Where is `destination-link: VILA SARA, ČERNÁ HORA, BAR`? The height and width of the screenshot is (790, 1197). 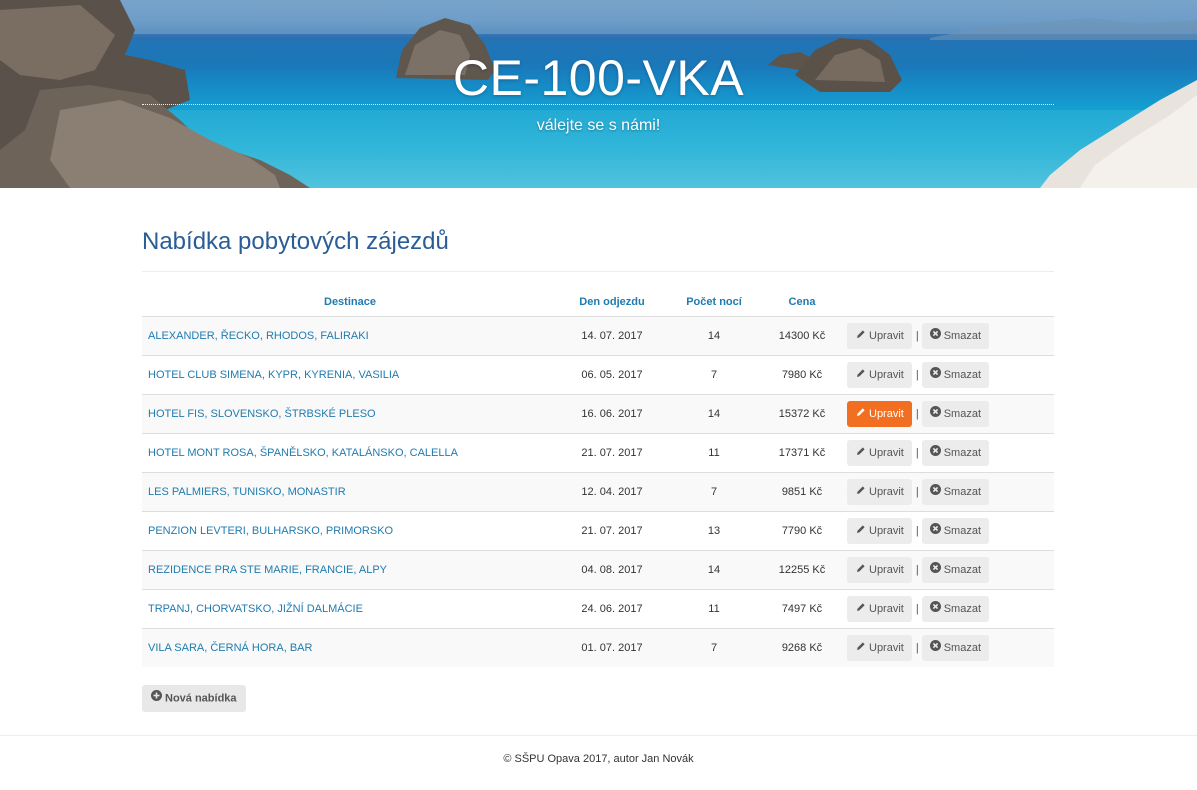
destination-link: VILA SARA, ČERNÁ HORA, BAR is located at coordinates (350, 647).